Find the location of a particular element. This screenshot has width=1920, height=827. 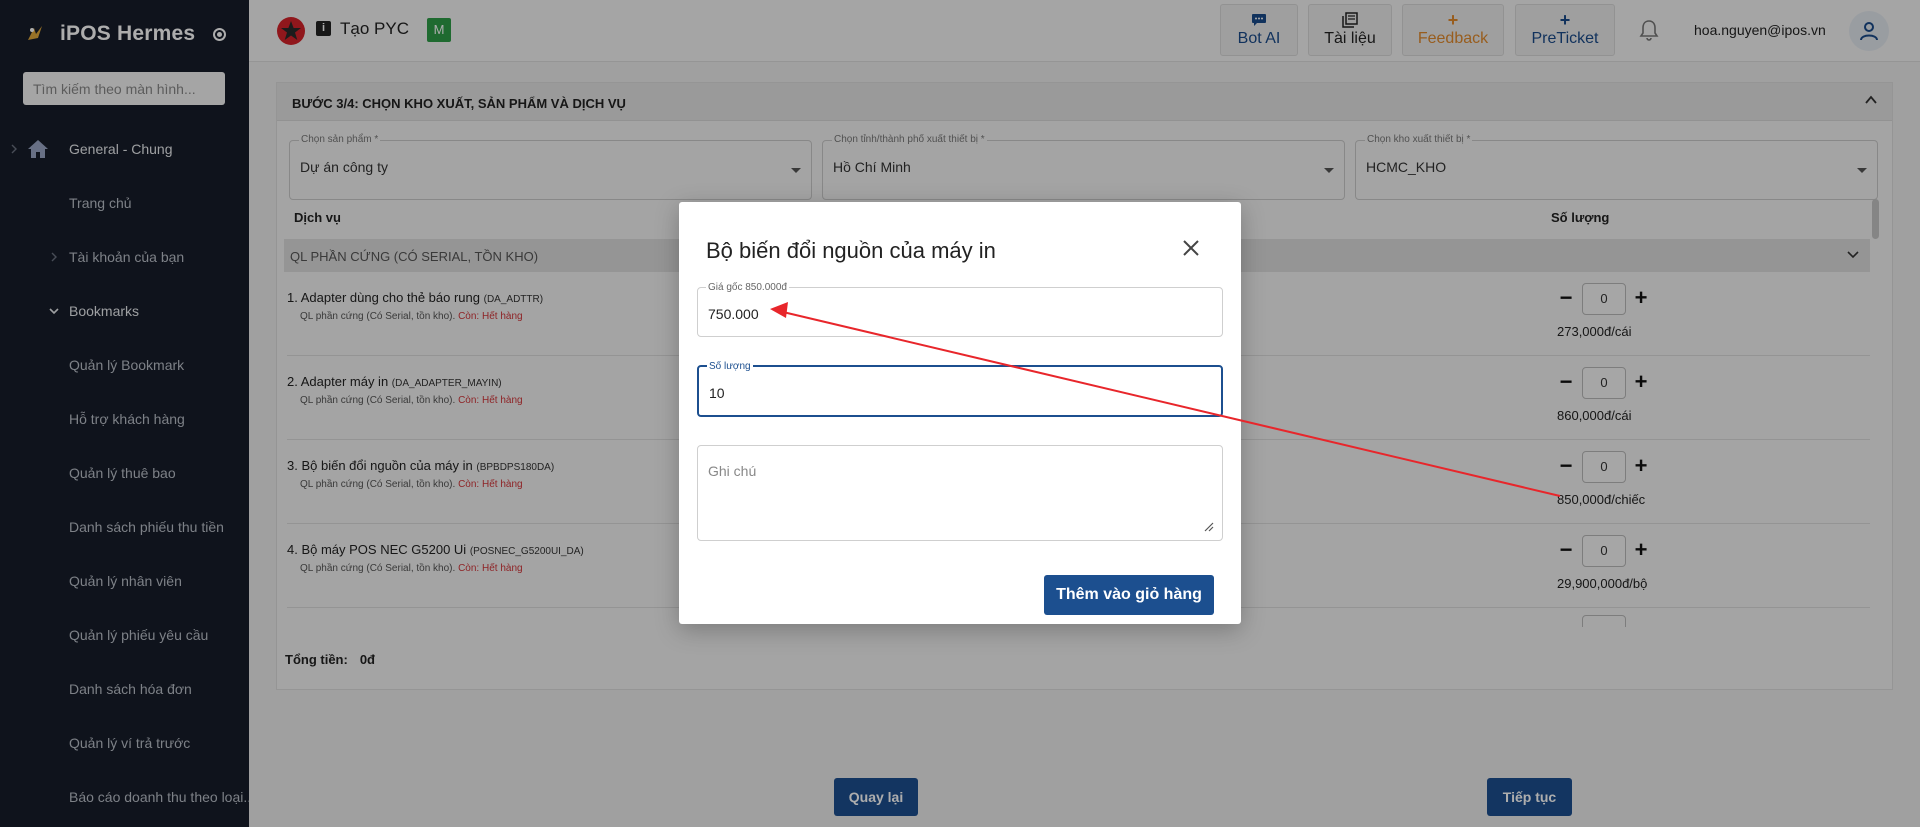

dialog-title: Bộ biến đổi nguồn của máy in is located at coordinates (851, 250).